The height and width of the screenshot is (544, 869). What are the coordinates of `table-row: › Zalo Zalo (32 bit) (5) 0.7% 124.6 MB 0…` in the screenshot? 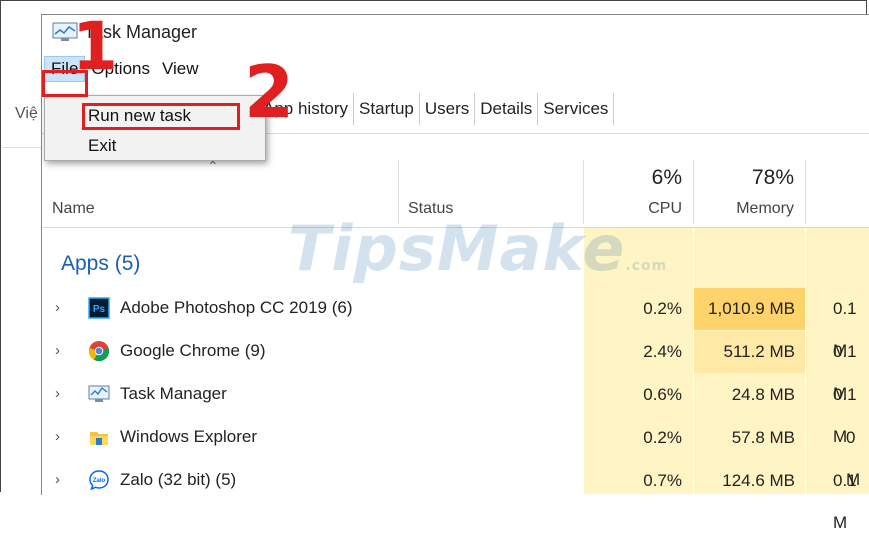 It's located at (455, 496).